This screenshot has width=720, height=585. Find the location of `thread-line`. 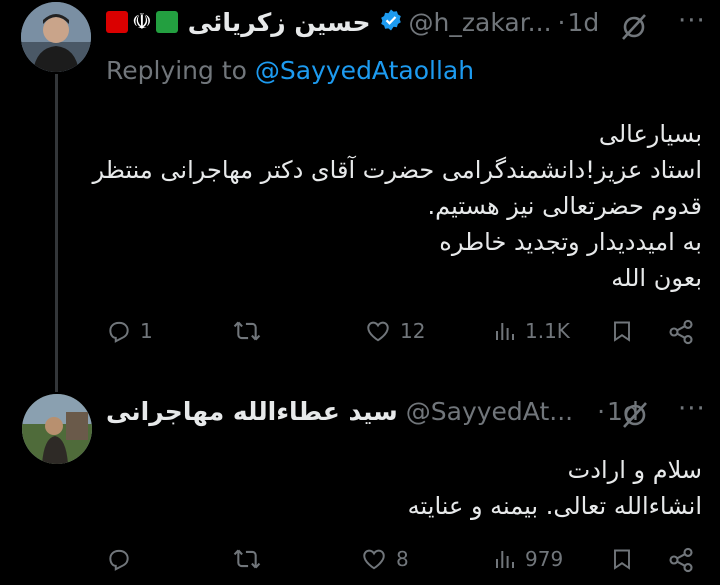

thread-line is located at coordinates (56, 233).